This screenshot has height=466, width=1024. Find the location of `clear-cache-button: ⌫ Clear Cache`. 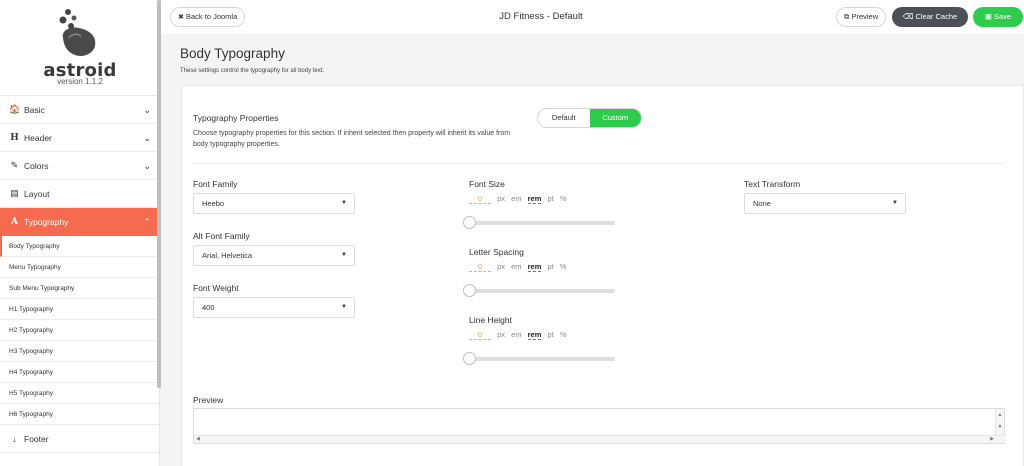

clear-cache-button: ⌫ Clear Cache is located at coordinates (930, 17).